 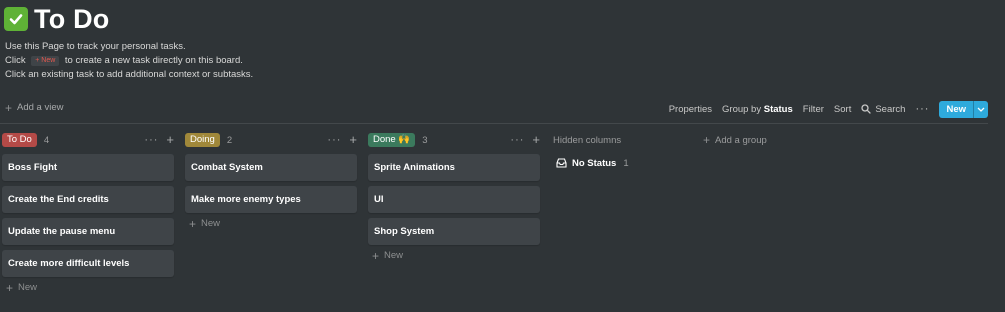 What do you see at coordinates (741, 140) in the screenshot?
I see `add-group-label: Add a group` at bounding box center [741, 140].